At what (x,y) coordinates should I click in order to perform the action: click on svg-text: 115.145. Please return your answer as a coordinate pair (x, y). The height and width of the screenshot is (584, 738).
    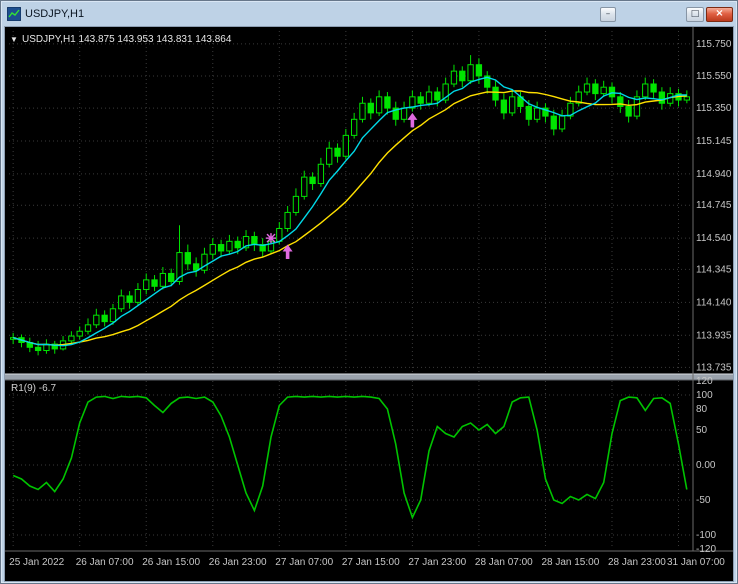
    Looking at the image, I should click on (714, 141).